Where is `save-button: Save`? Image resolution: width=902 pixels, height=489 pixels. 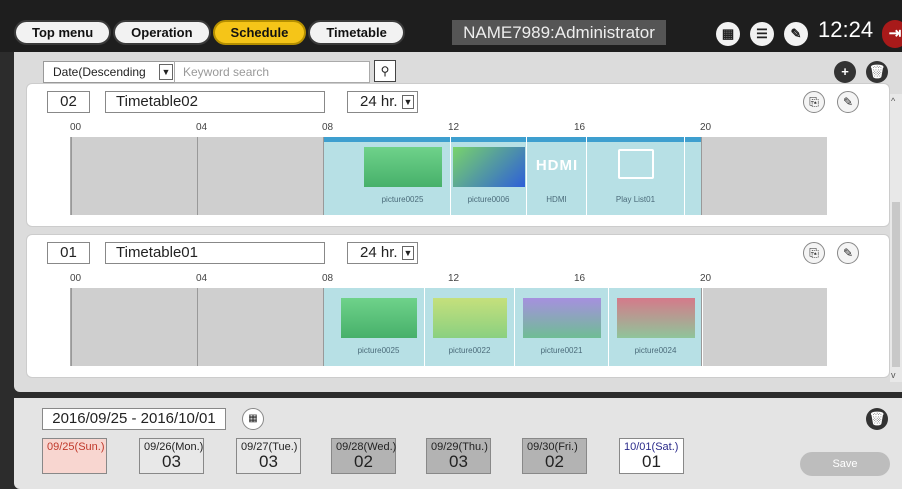
save-button: Save is located at coordinates (845, 464).